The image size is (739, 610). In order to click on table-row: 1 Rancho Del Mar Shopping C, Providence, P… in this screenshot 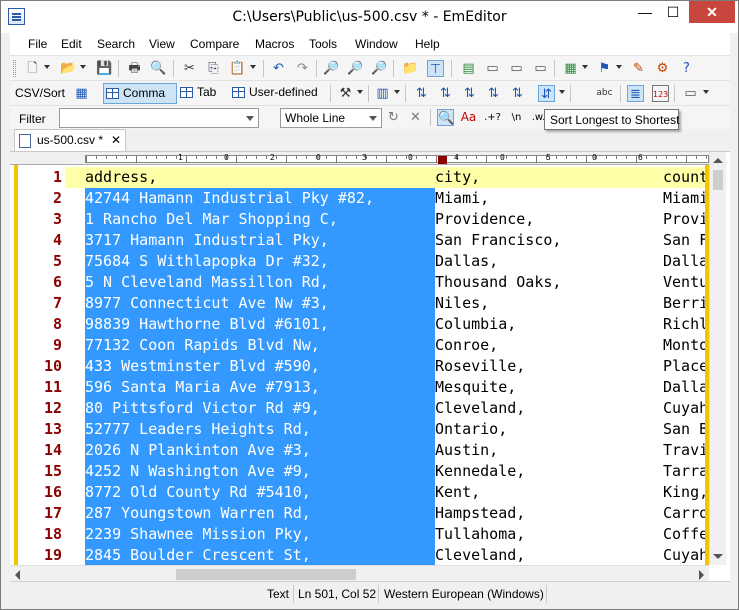, I will do `click(387, 219)`.